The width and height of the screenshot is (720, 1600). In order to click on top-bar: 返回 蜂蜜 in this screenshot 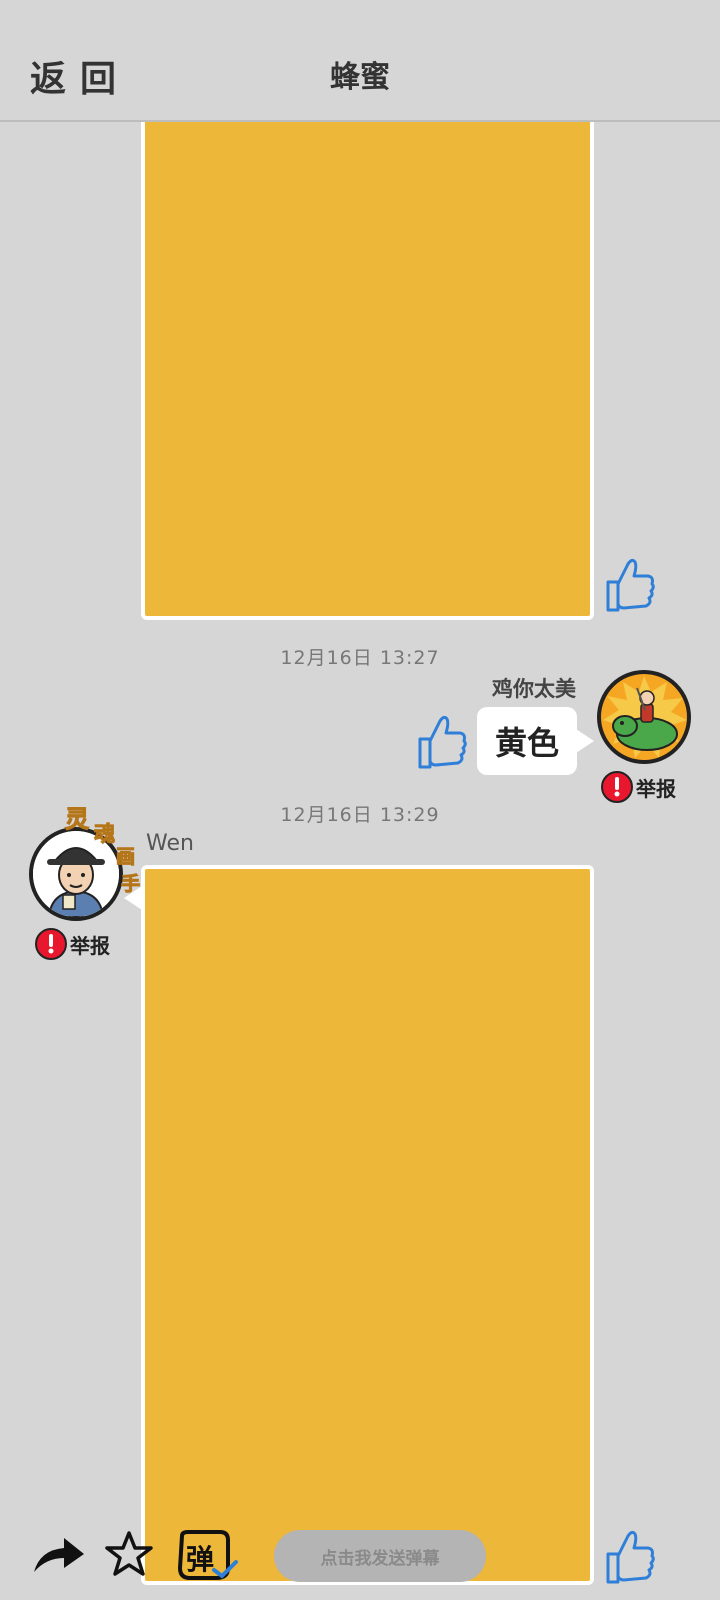, I will do `click(360, 61)`.